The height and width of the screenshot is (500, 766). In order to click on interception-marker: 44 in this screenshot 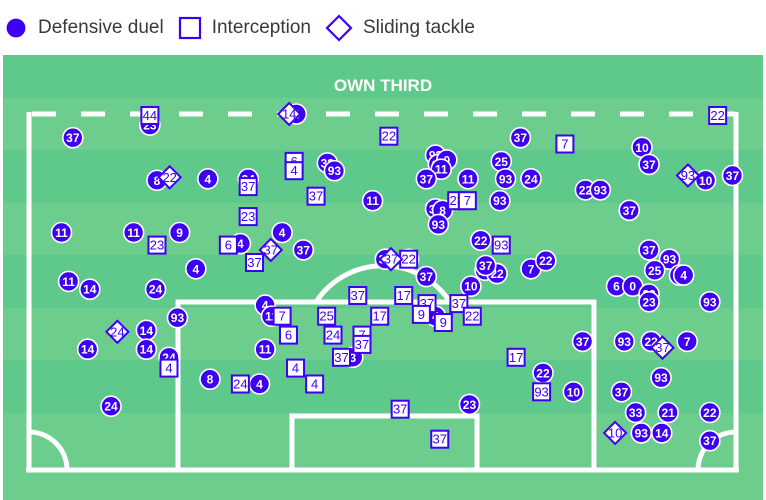, I will do `click(150, 115)`.